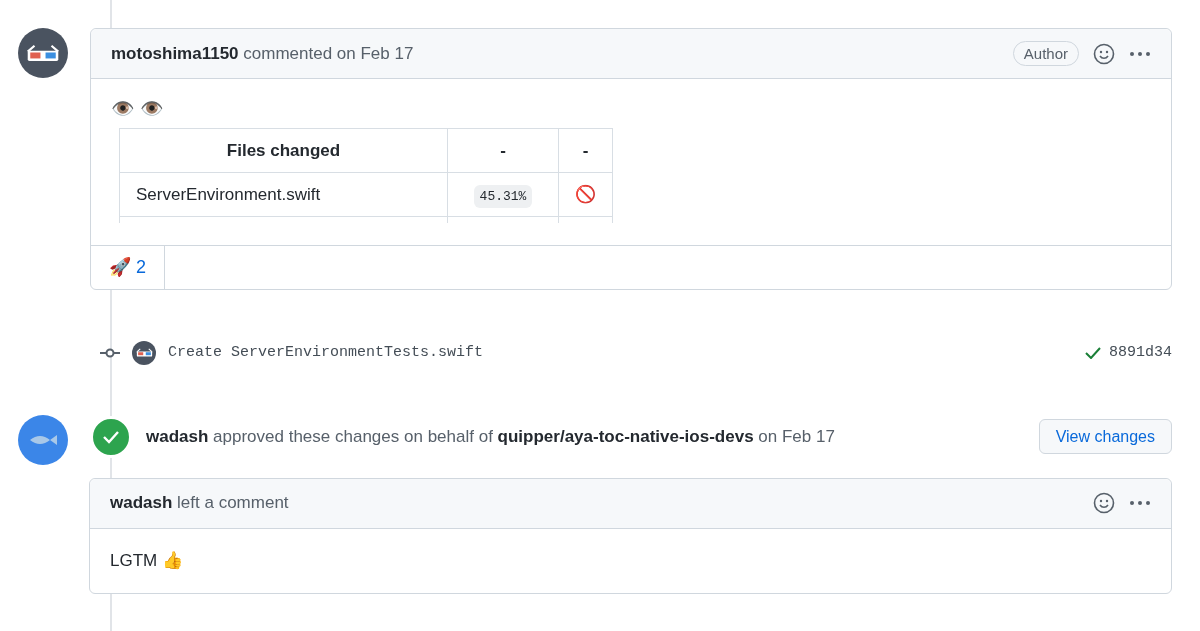 The width and height of the screenshot is (1200, 631). What do you see at coordinates (503, 196) in the screenshot?
I see `coverage-value: 45.31%` at bounding box center [503, 196].